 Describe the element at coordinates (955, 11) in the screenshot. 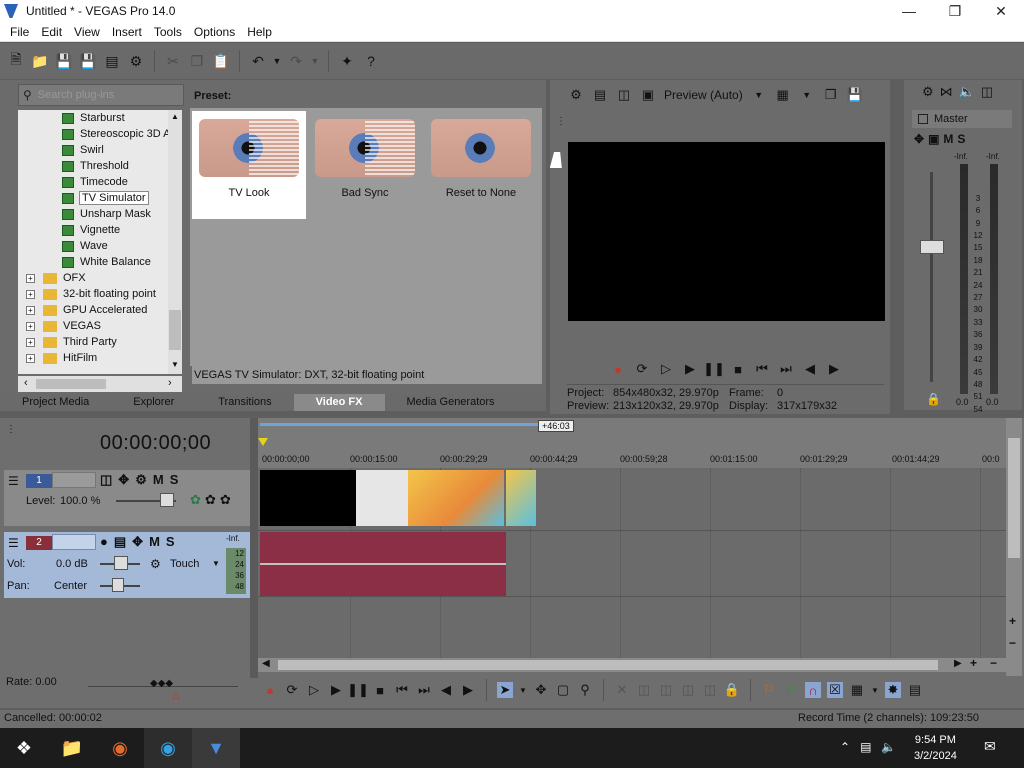

I see `maximize-button: ❐` at that location.